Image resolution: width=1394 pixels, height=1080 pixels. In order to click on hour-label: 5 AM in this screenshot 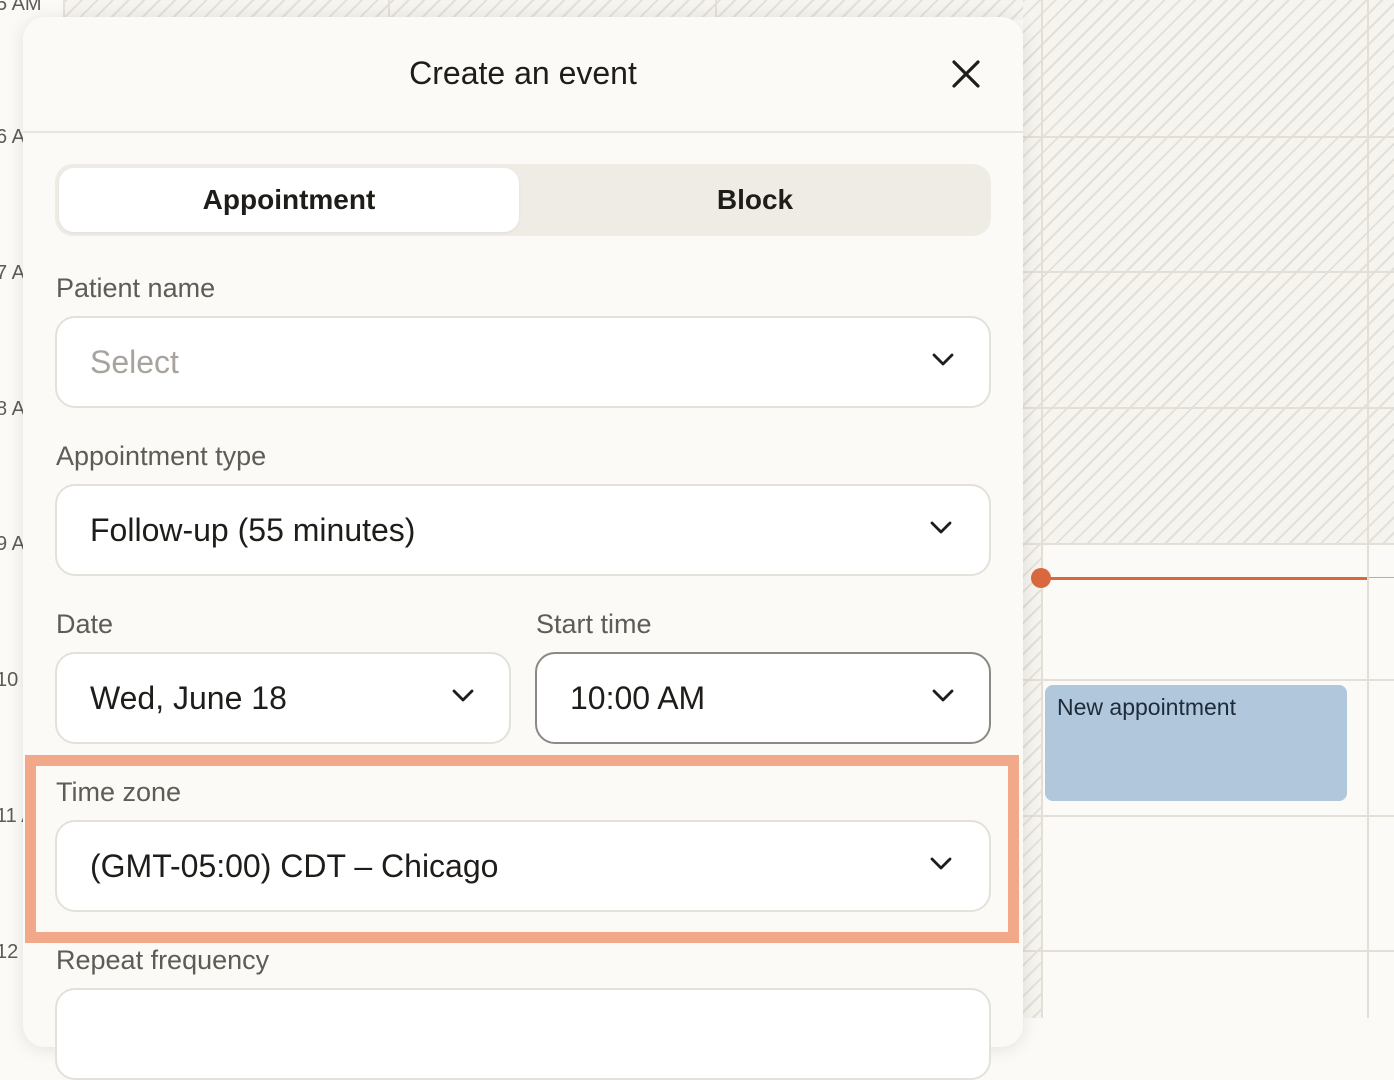, I will do `click(21, 7)`.